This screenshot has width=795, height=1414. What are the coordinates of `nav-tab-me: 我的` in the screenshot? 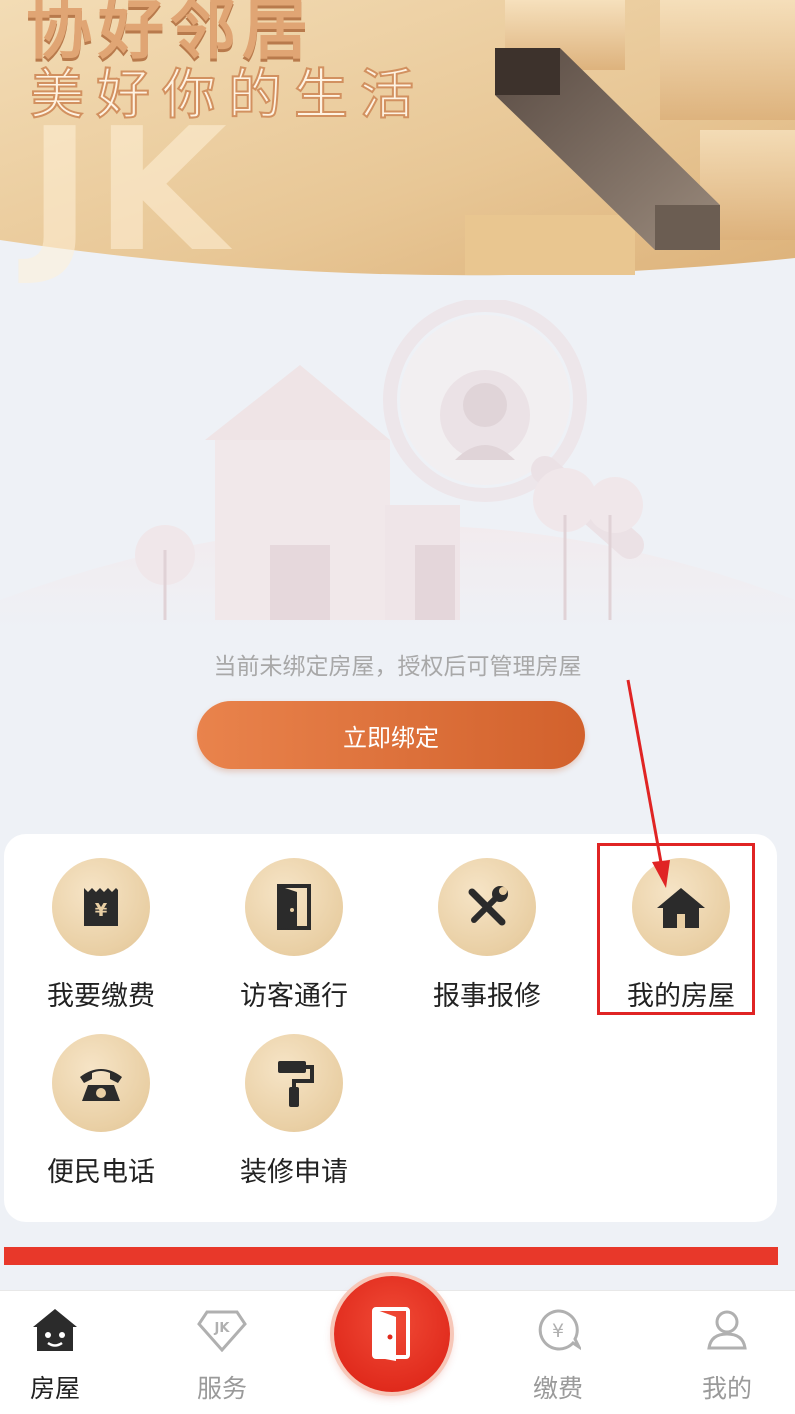 It's located at (727, 1352).